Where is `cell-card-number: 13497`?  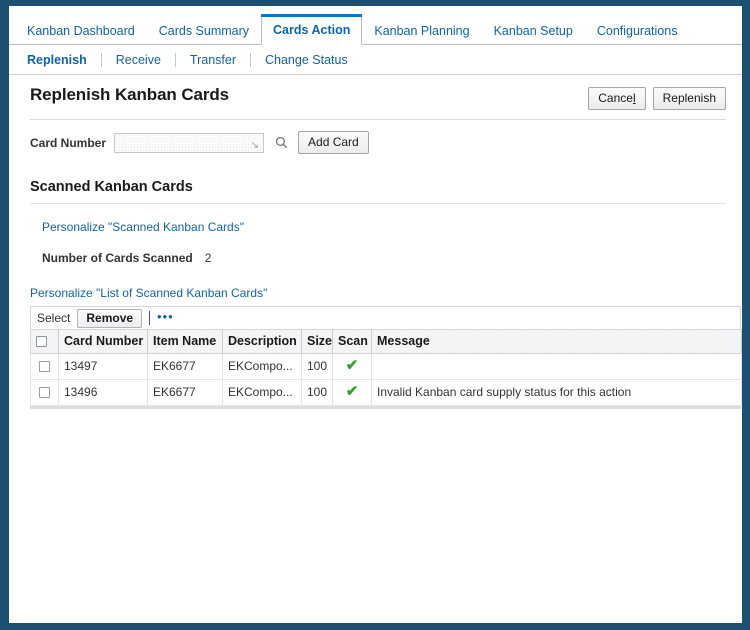
cell-card-number: 13497 is located at coordinates (103, 366).